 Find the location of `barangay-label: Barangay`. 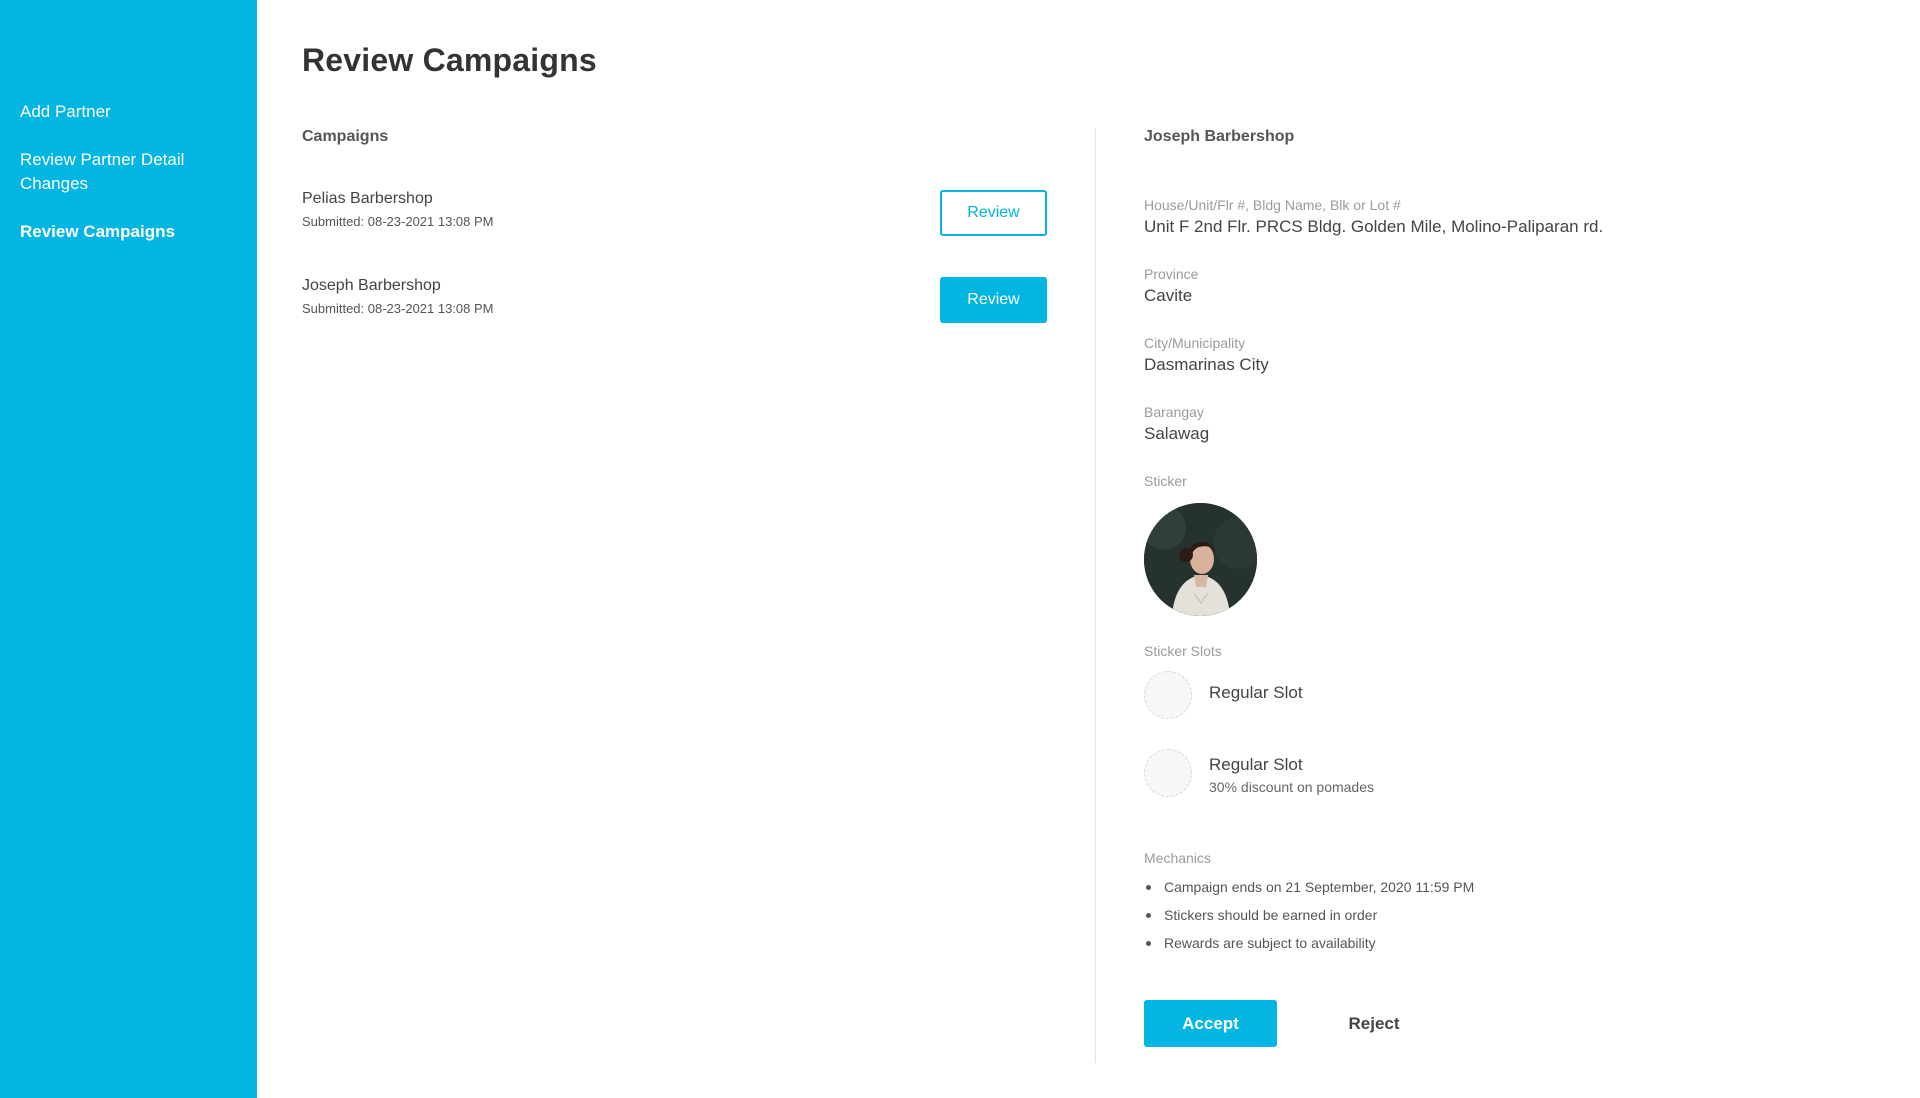

barangay-label: Barangay is located at coordinates (1174, 412).